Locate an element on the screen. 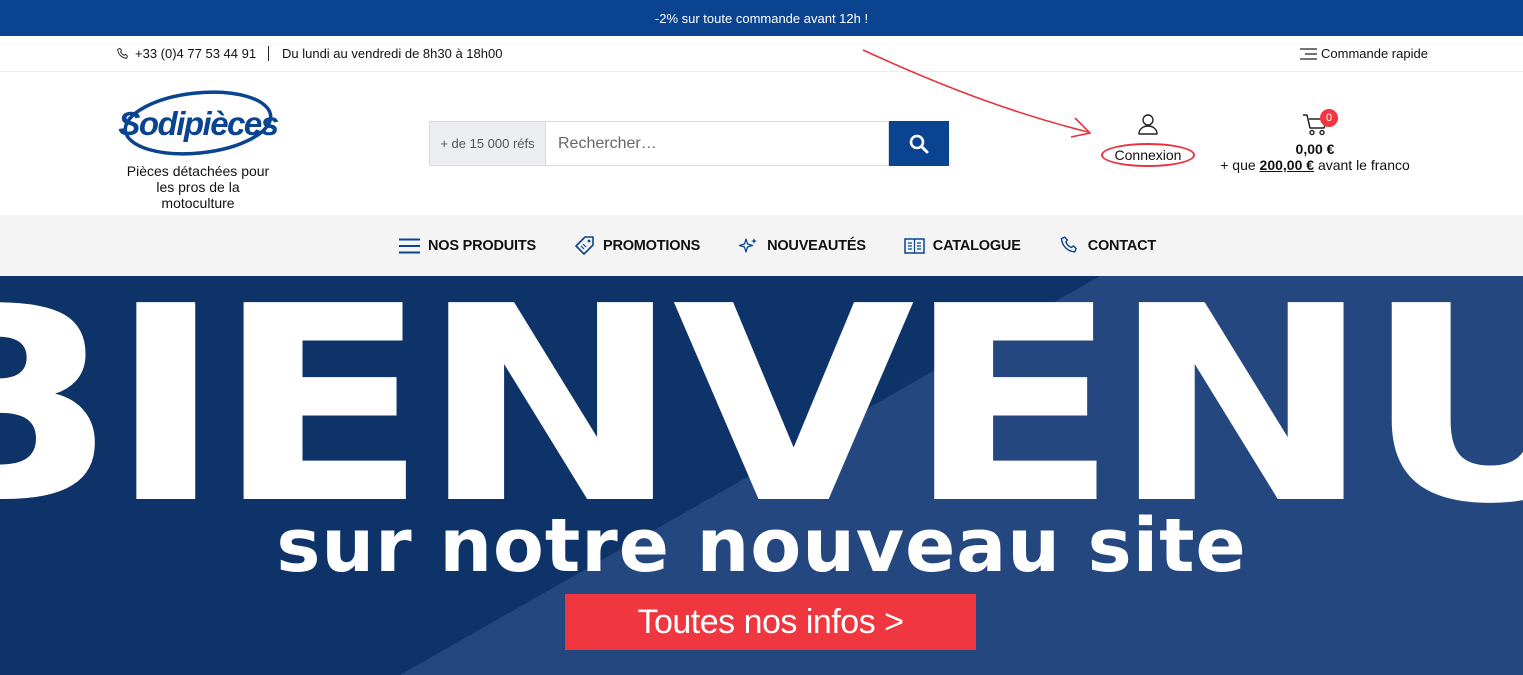  cart-total: 0,00 € is located at coordinates (1315, 149).